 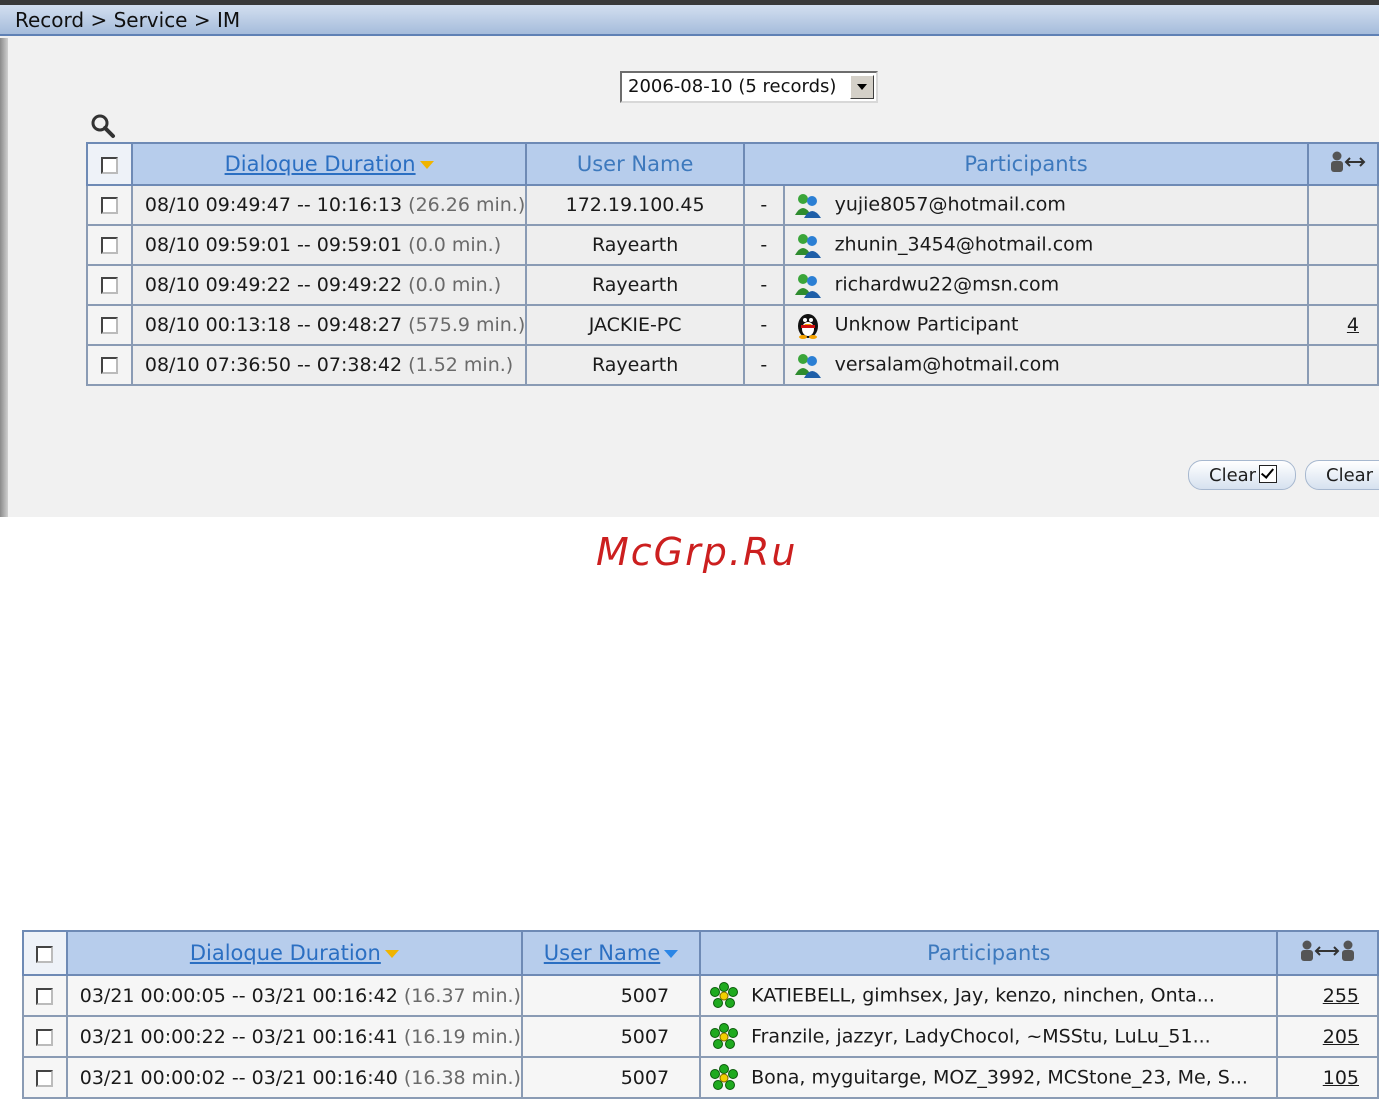 I want to click on duration-cell: 08/10 09:59:01 -- 09:59:01 (0.0 min.), so click(x=329, y=245).